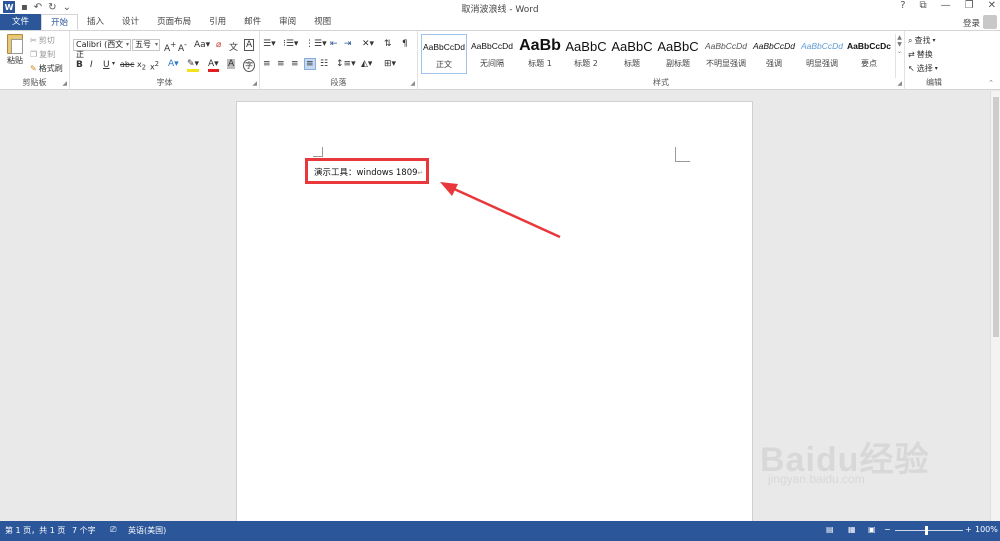 This screenshot has height=541, width=1000. What do you see at coordinates (899, 44) in the screenshot?
I see `chevron-down-icon: ▼` at bounding box center [899, 44].